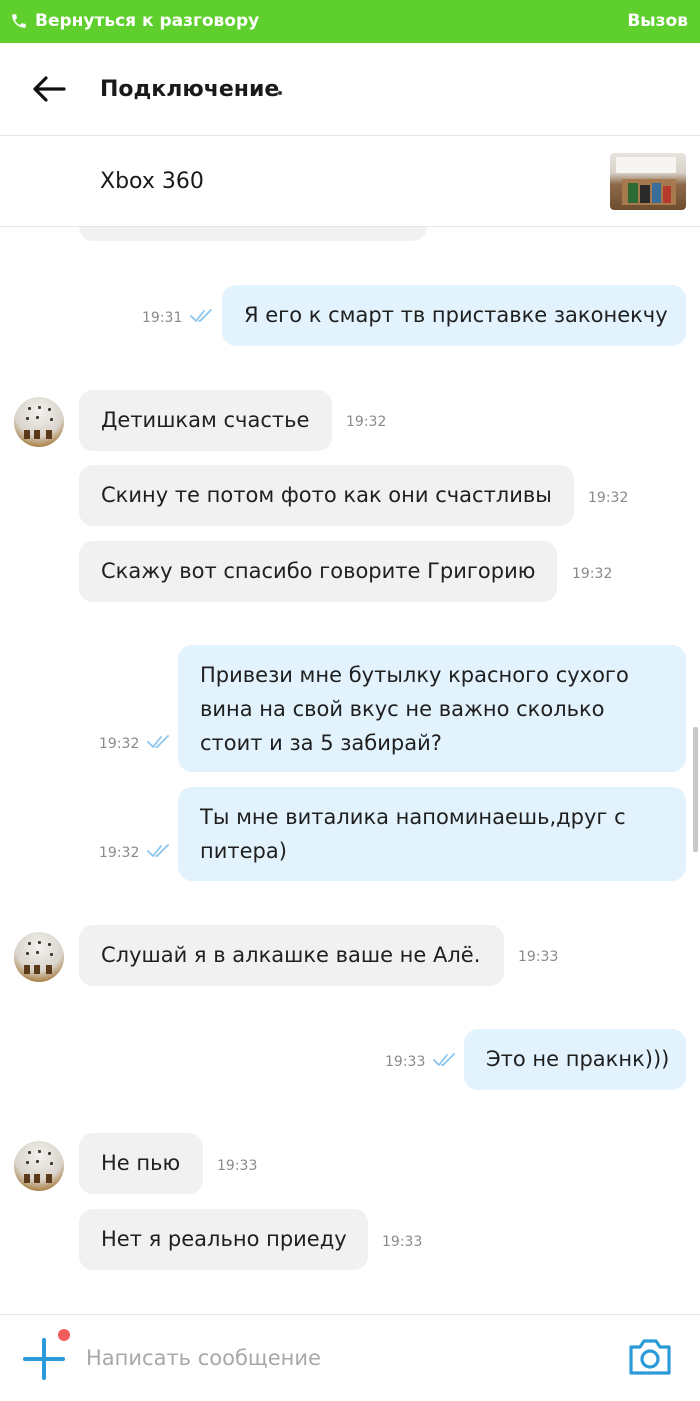 The height and width of the screenshot is (1401, 700). I want to click on composer-bar: Написать сообщение, so click(350, 1357).